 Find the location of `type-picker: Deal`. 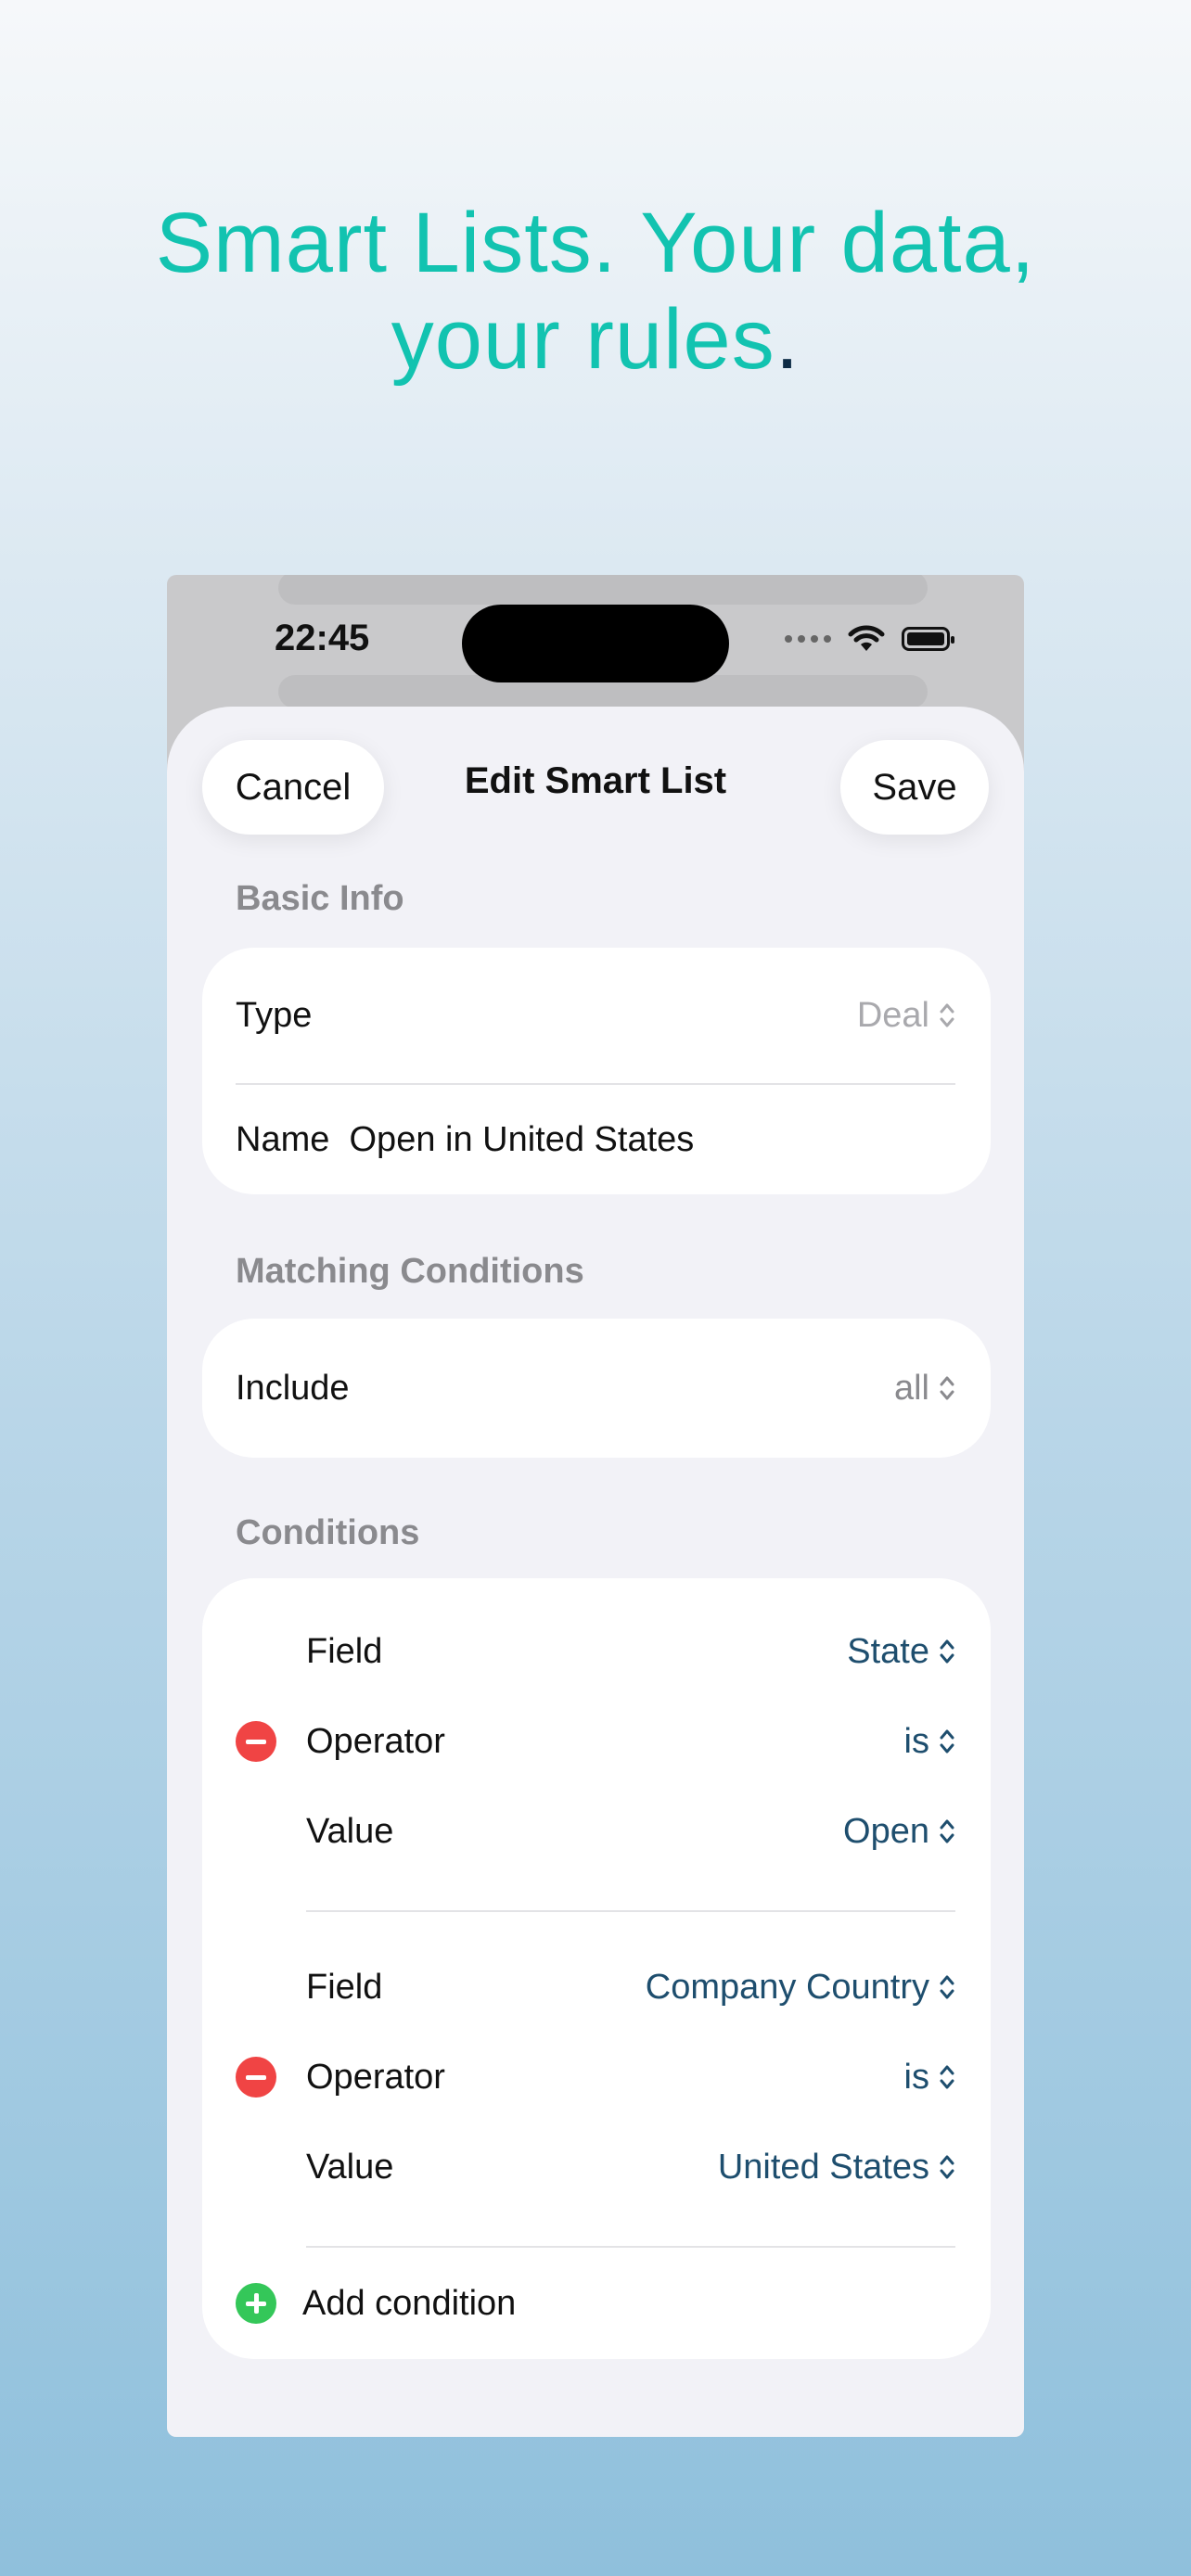

type-picker: Deal is located at coordinates (906, 1016).